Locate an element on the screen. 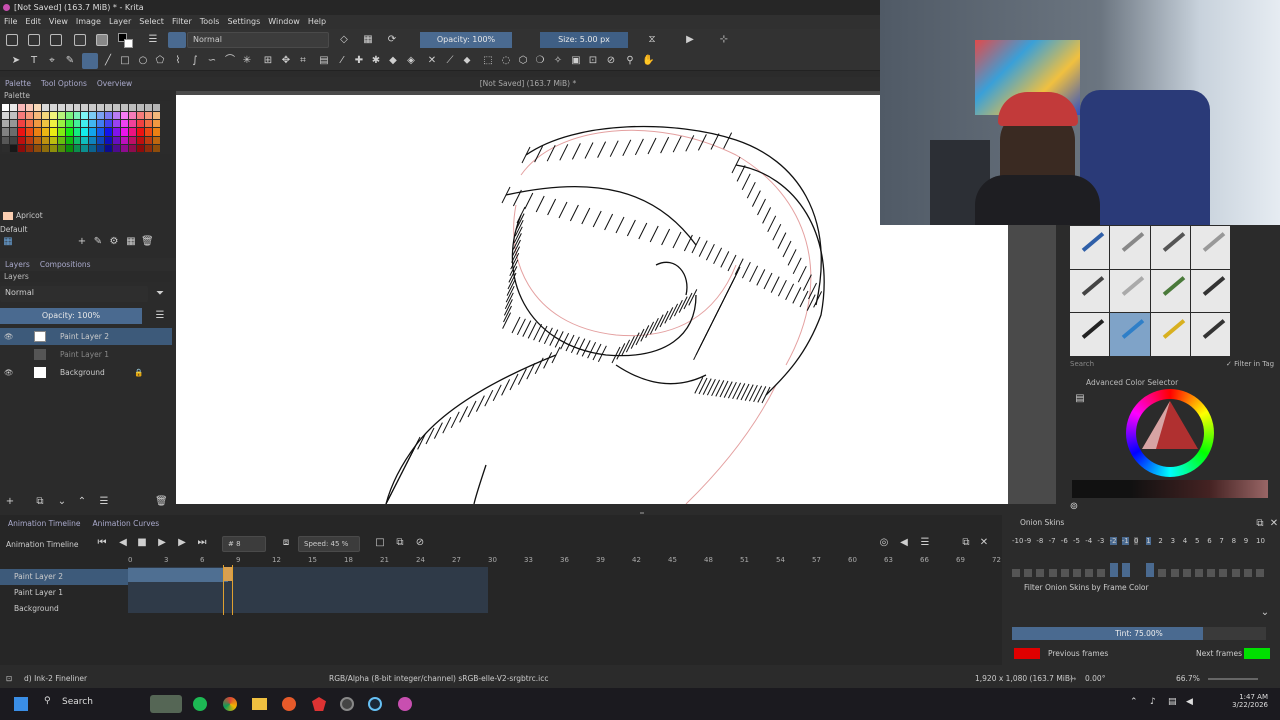 The height and width of the screenshot is (720, 1280). onion-expand-icon: ⌄ is located at coordinates (1265, 613).